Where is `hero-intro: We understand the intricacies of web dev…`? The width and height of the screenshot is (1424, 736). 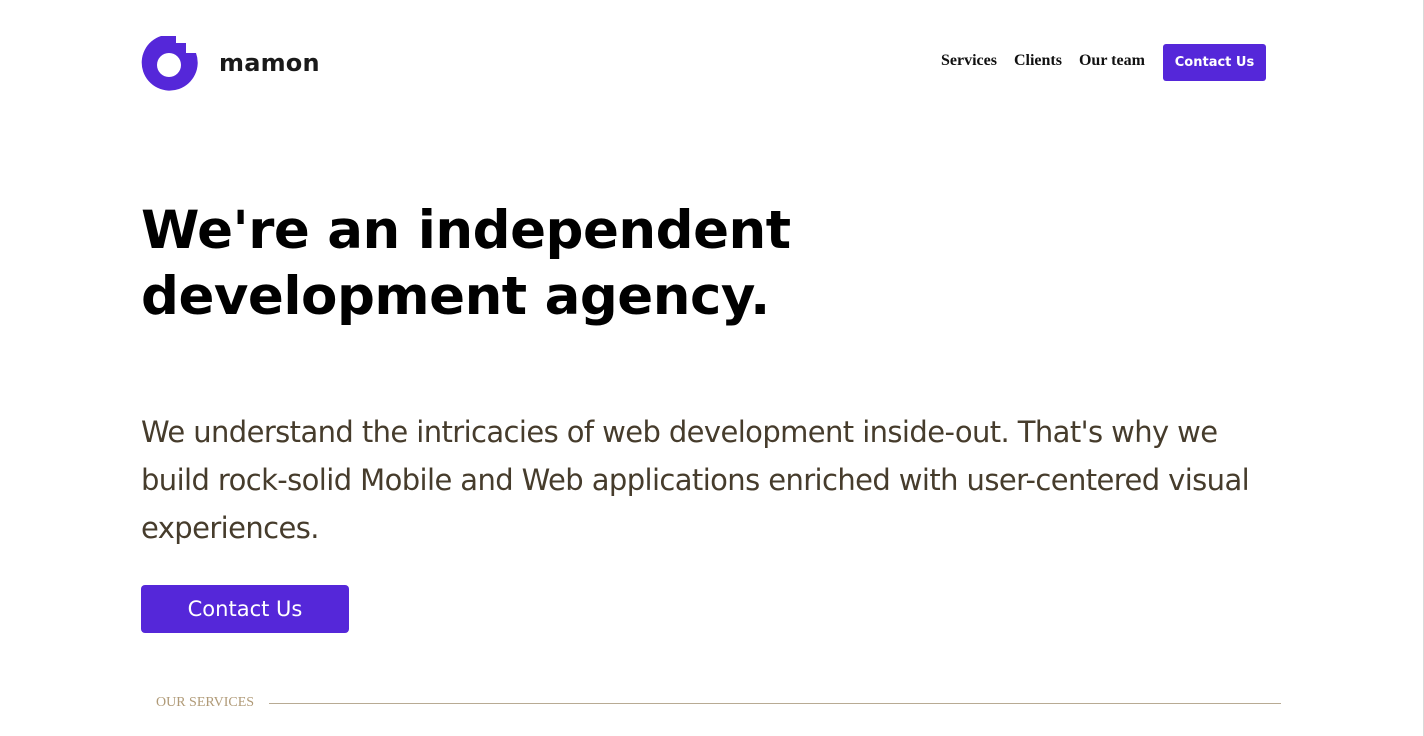
hero-intro: We understand the intricacies of web dev… is located at coordinates (695, 480).